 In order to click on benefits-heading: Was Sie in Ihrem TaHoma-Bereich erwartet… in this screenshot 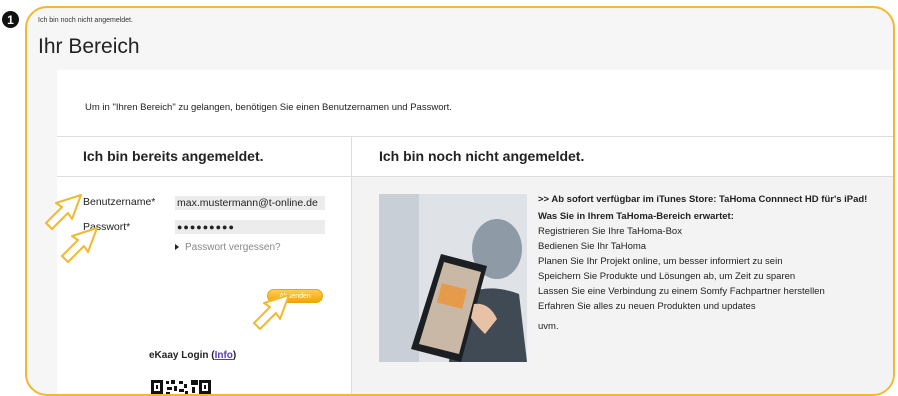, I will do `click(636, 216)`.